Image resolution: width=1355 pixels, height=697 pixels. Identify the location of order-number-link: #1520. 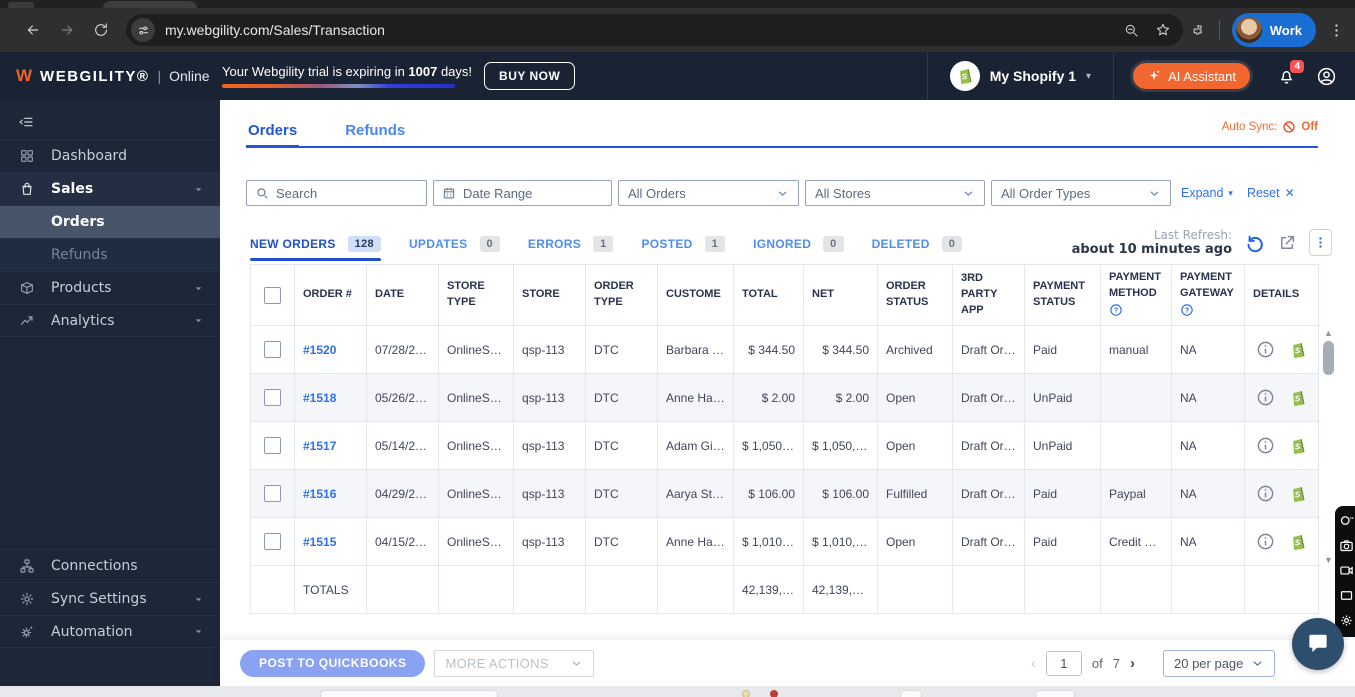
(319, 350).